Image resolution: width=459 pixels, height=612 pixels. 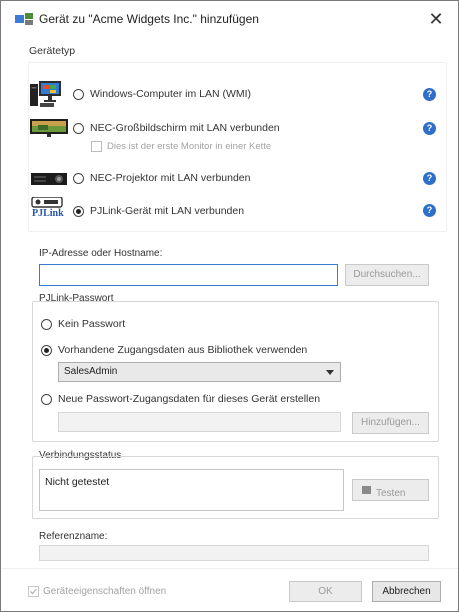 What do you see at coordinates (52, 51) in the screenshot?
I see `device-type-legend: Gerätetyp` at bounding box center [52, 51].